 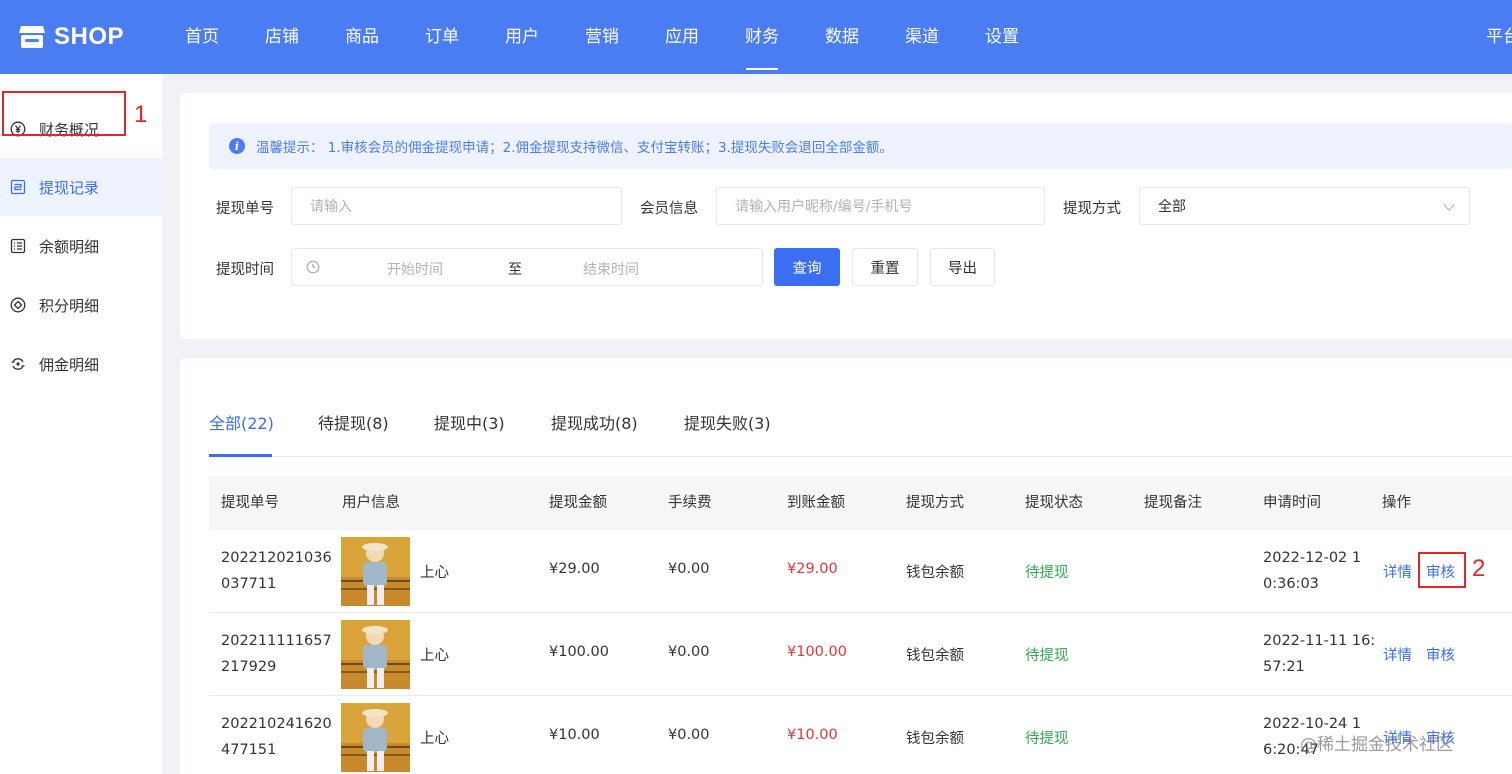 What do you see at coordinates (18, 305) in the screenshot?
I see `points-diamond-icon` at bounding box center [18, 305].